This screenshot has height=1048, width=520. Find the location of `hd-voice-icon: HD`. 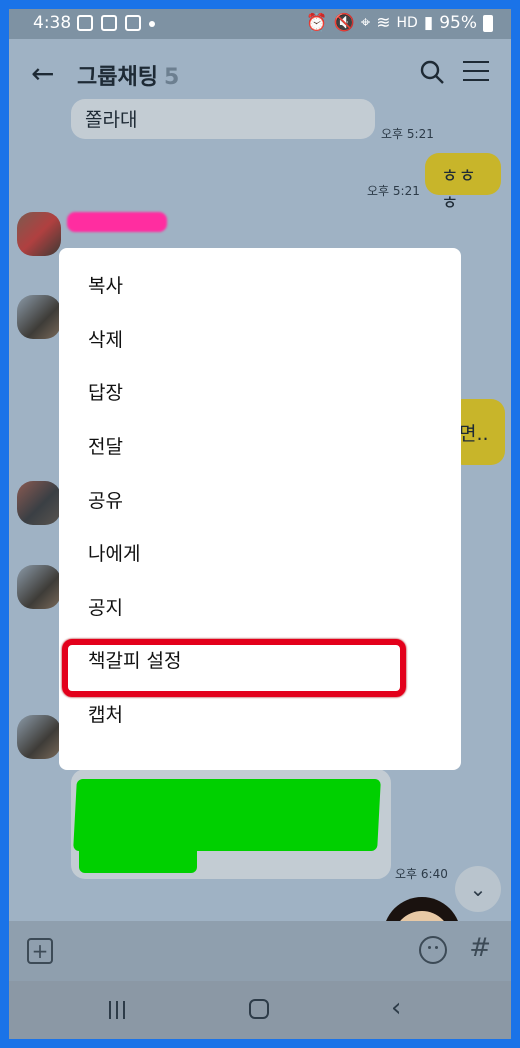

hd-voice-icon: HD is located at coordinates (407, 23).